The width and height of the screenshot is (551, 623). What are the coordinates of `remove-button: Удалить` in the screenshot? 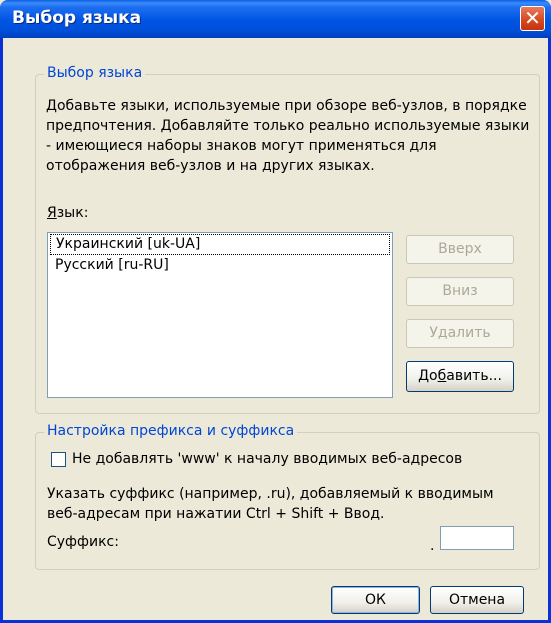 It's located at (460, 333).